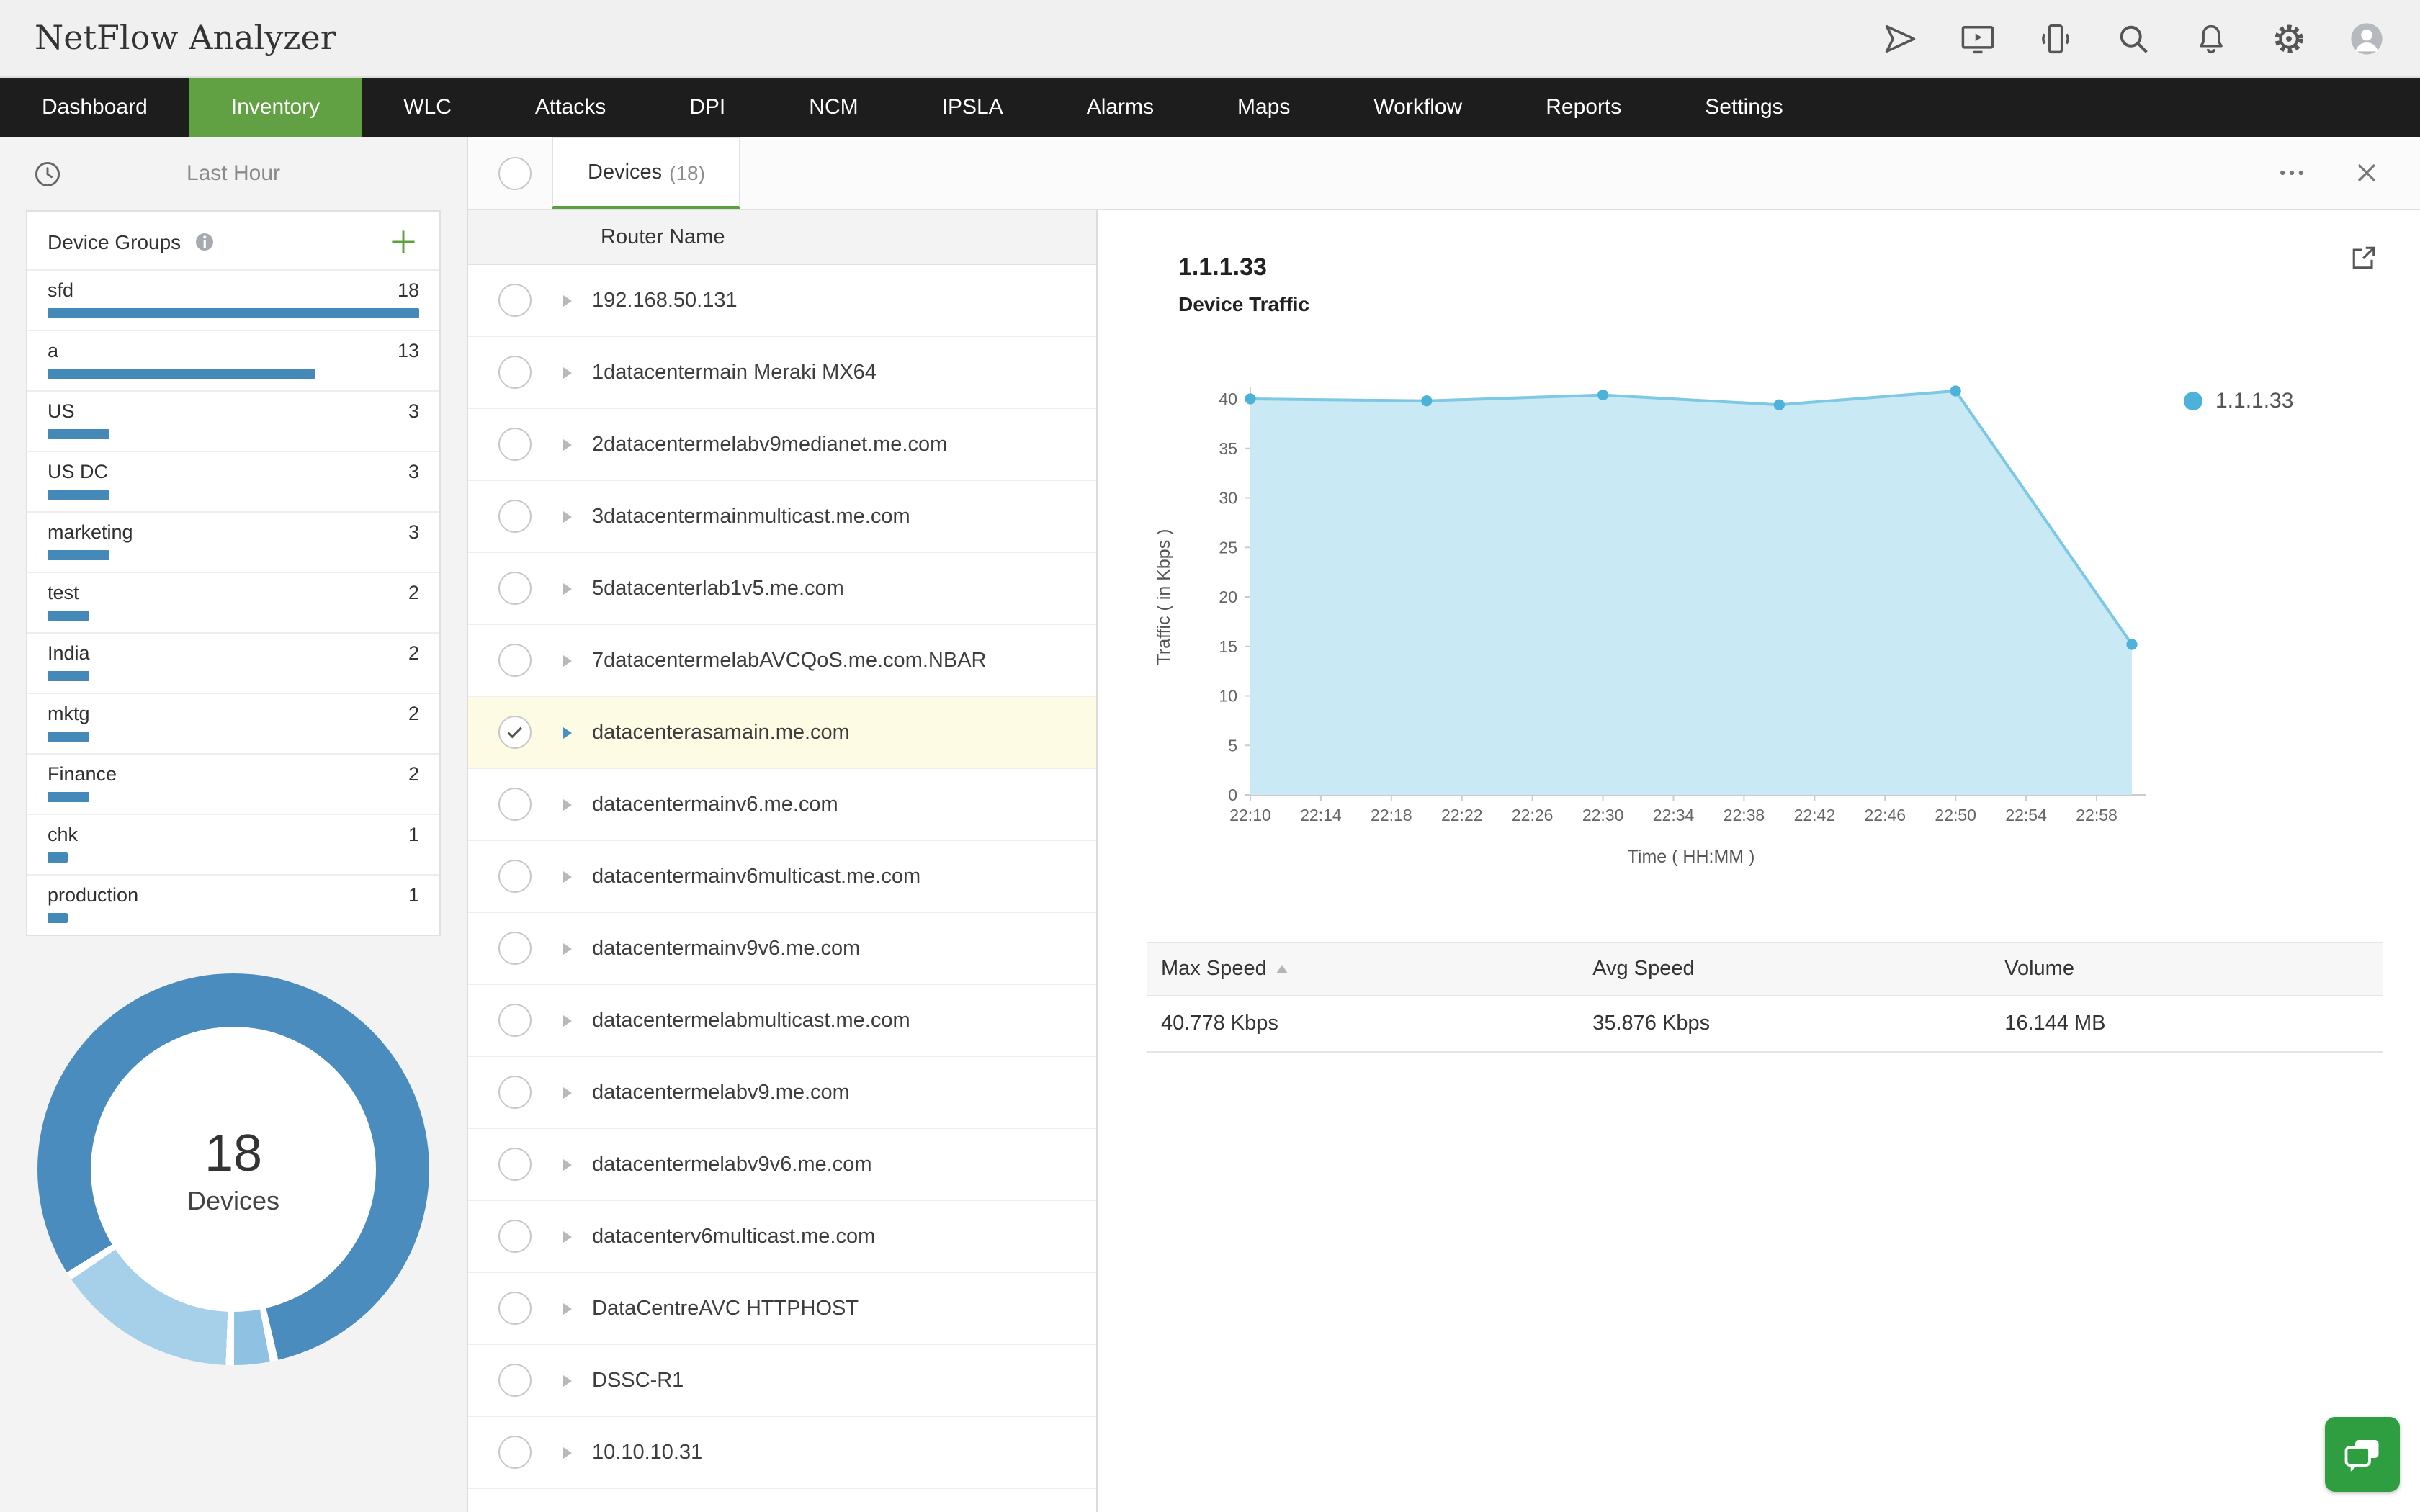 This screenshot has width=2420, height=1512. Describe the element at coordinates (1784, 969) in the screenshot. I see `stats-header-avg-speed: Avg Speed` at that location.